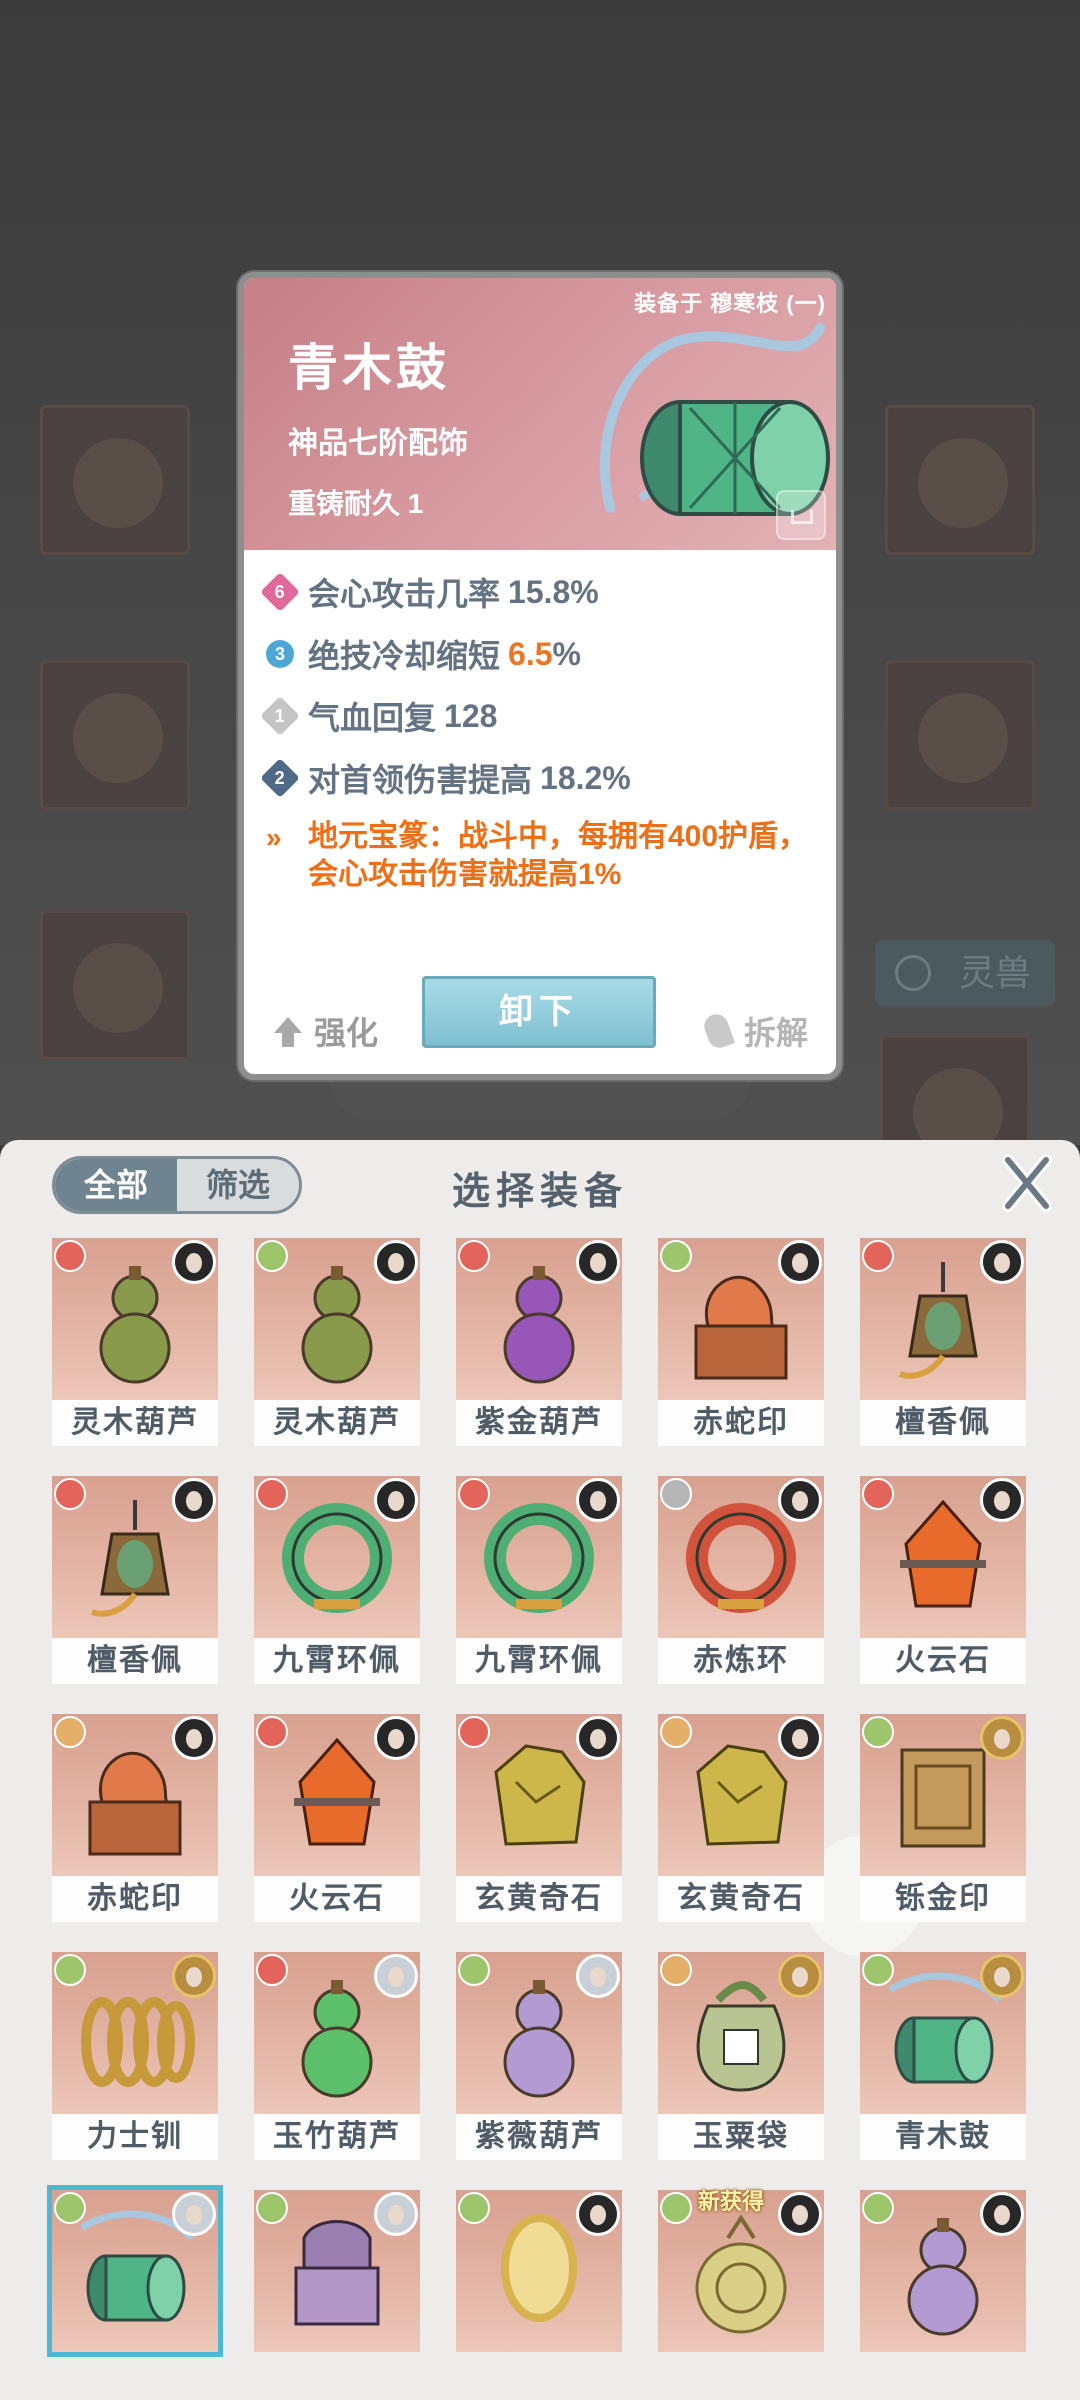 Image resolution: width=1080 pixels, height=2400 pixels. Describe the element at coordinates (943, 2057) in the screenshot. I see `equipment-slot: 青木鼓` at that location.